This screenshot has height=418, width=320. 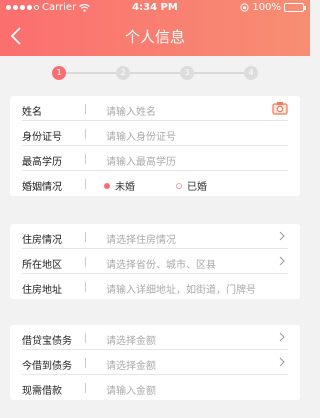 What do you see at coordinates (59, 73) in the screenshot?
I see `step-1: 1` at bounding box center [59, 73].